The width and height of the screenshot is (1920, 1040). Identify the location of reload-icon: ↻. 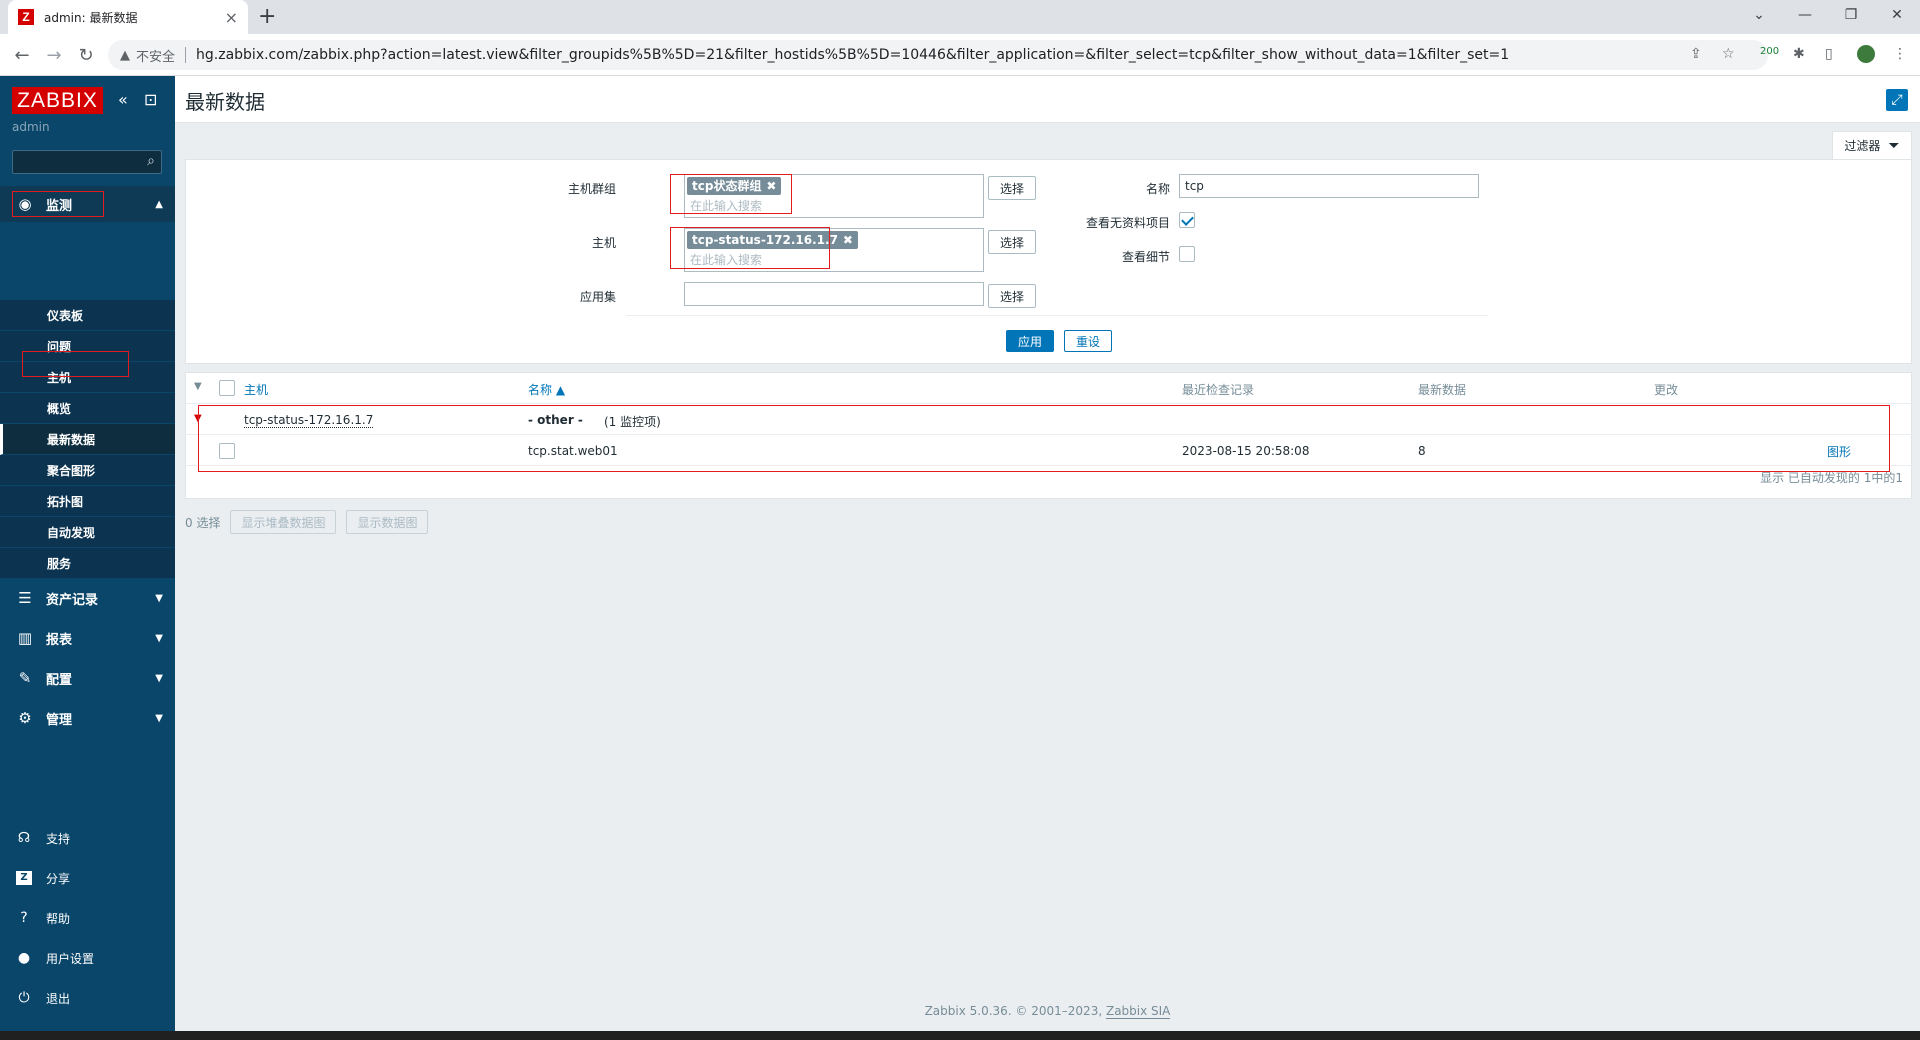
(86, 55).